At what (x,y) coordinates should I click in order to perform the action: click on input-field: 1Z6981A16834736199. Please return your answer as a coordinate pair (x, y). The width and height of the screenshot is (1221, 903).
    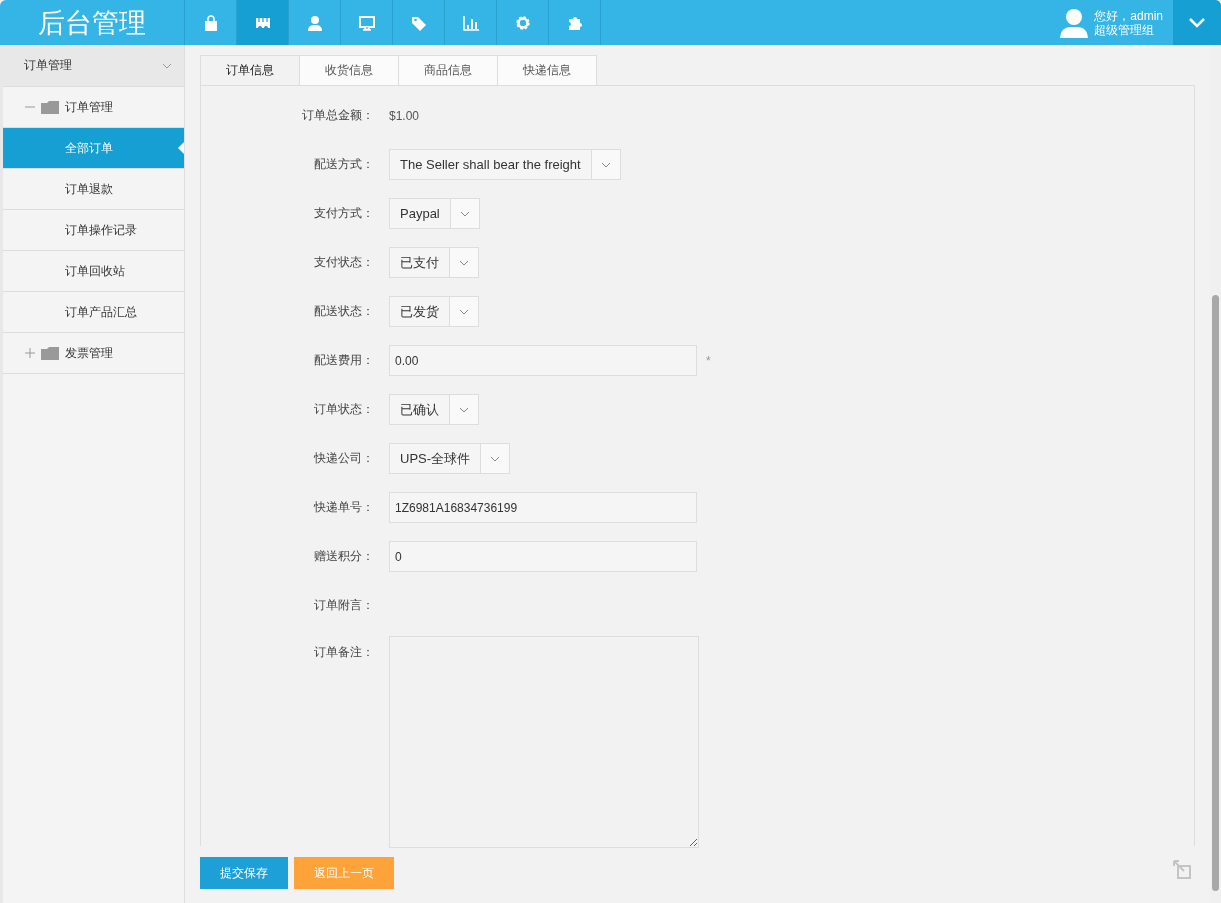
    Looking at the image, I should click on (543, 507).